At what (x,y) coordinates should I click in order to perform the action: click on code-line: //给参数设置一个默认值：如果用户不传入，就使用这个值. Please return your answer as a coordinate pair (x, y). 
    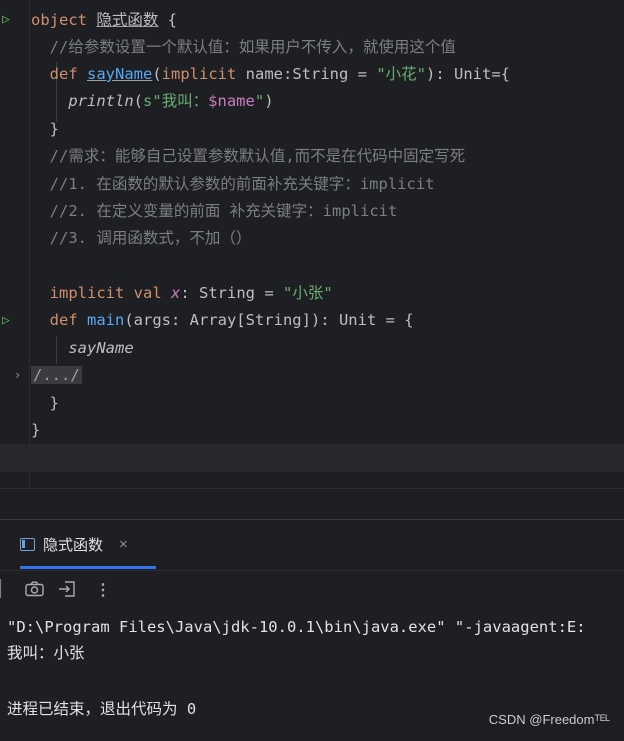
    Looking at the image, I should click on (243, 47).